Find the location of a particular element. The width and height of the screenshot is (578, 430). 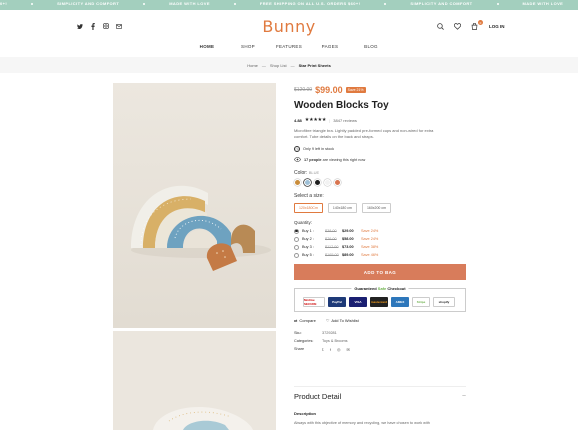

visa-badge: VISA is located at coordinates (358, 302).